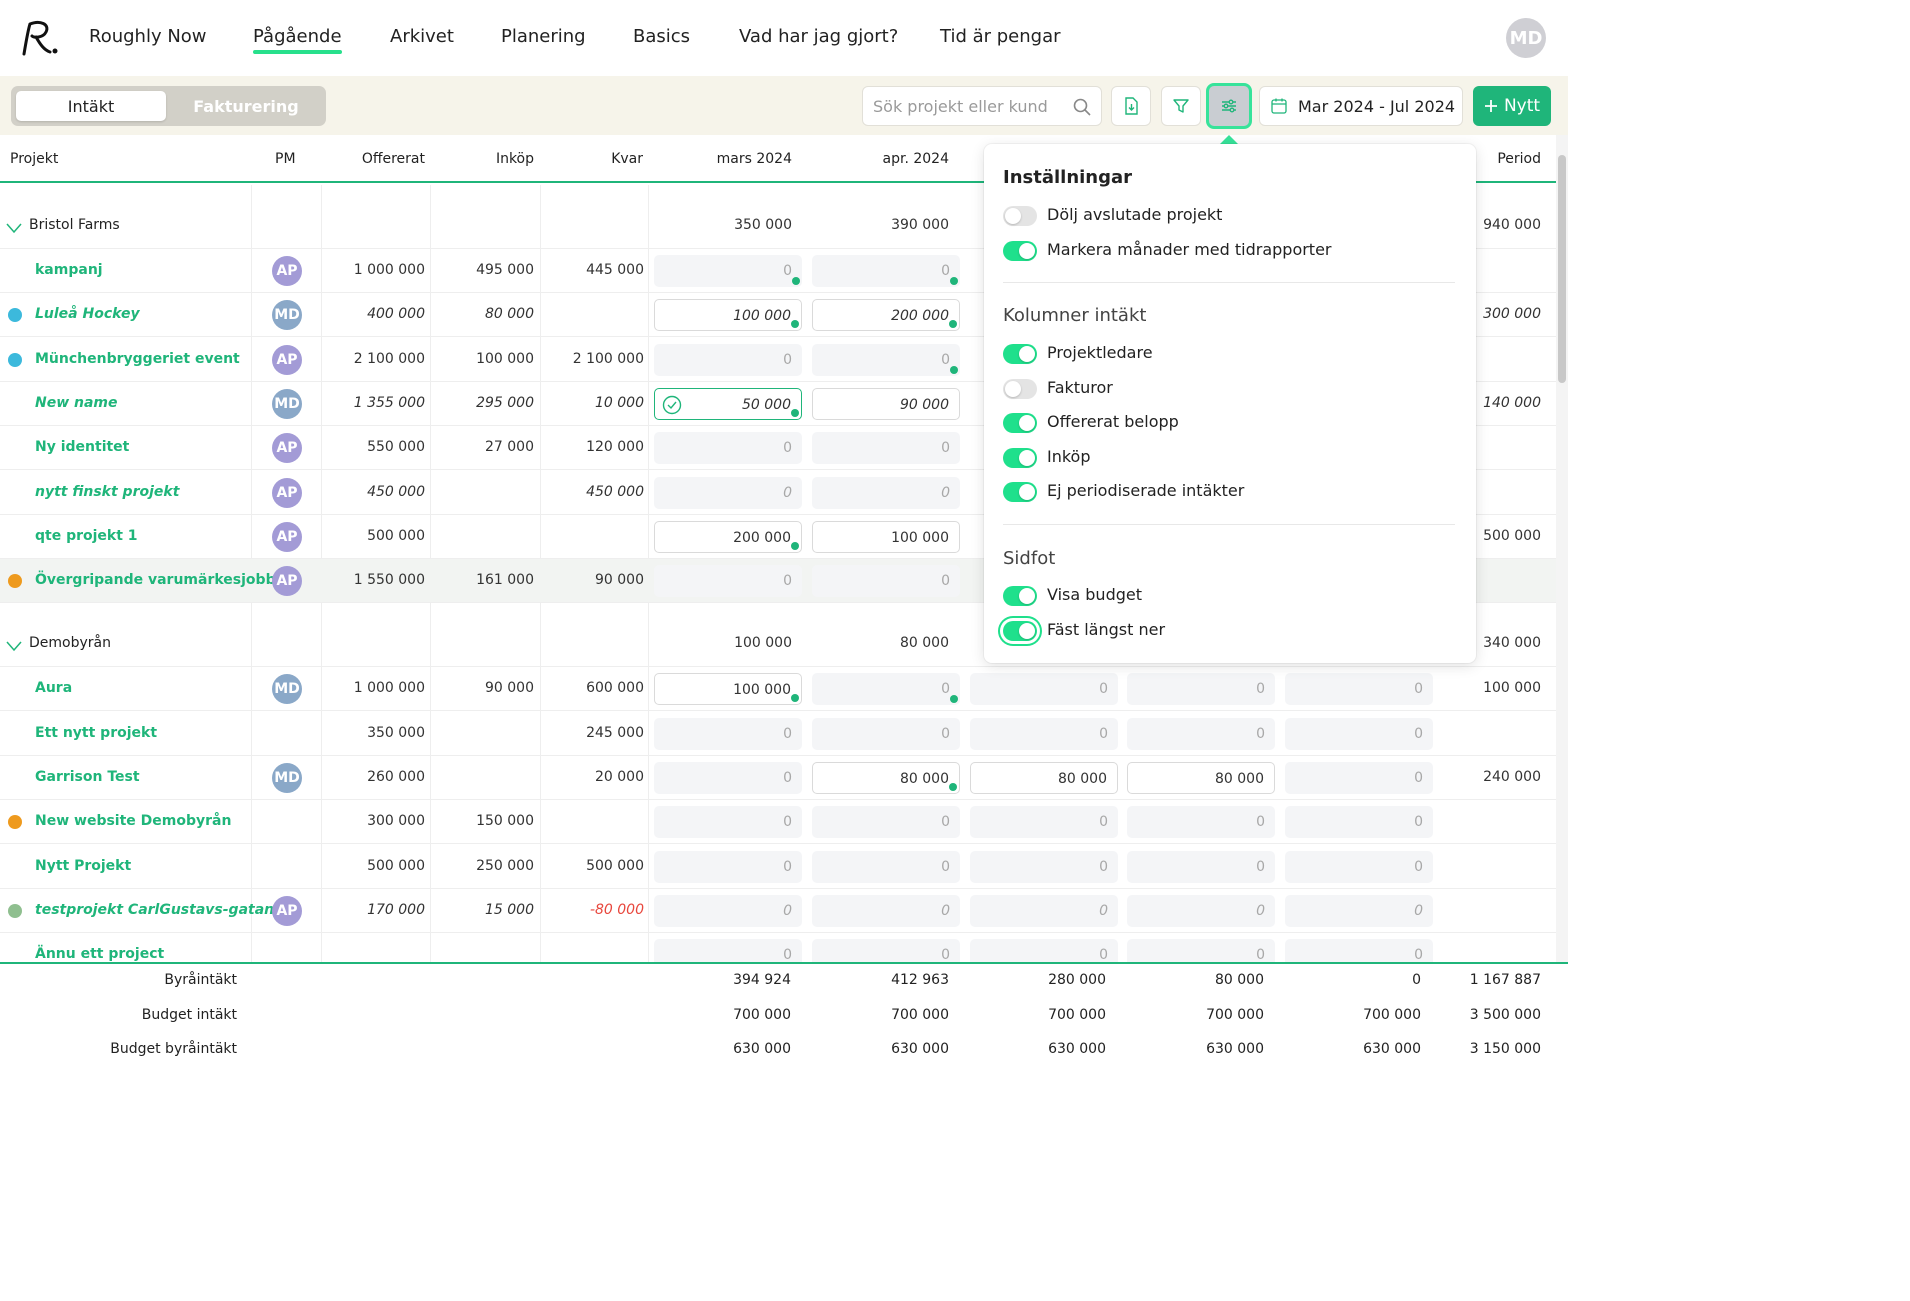 Image resolution: width=1910 pixels, height=1301 pixels. Describe the element at coordinates (1069, 456) in the screenshot. I see `toggle-label: Inköp` at that location.